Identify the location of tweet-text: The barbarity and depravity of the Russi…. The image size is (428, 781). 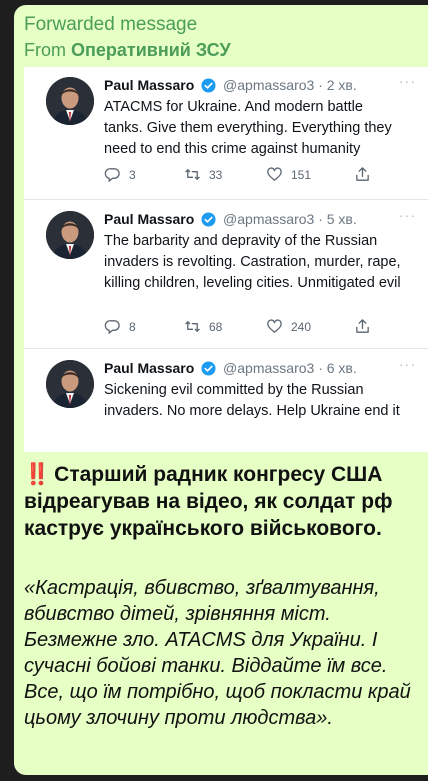
(252, 262).